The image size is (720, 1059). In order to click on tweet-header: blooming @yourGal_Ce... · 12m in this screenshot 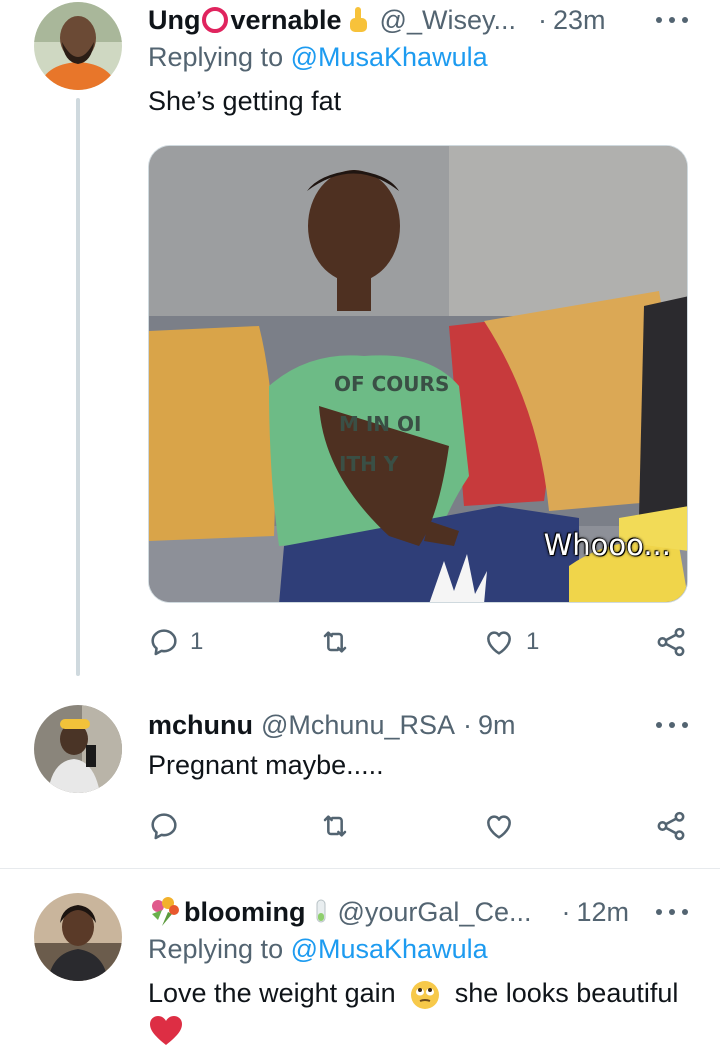, I will do `click(418, 912)`.